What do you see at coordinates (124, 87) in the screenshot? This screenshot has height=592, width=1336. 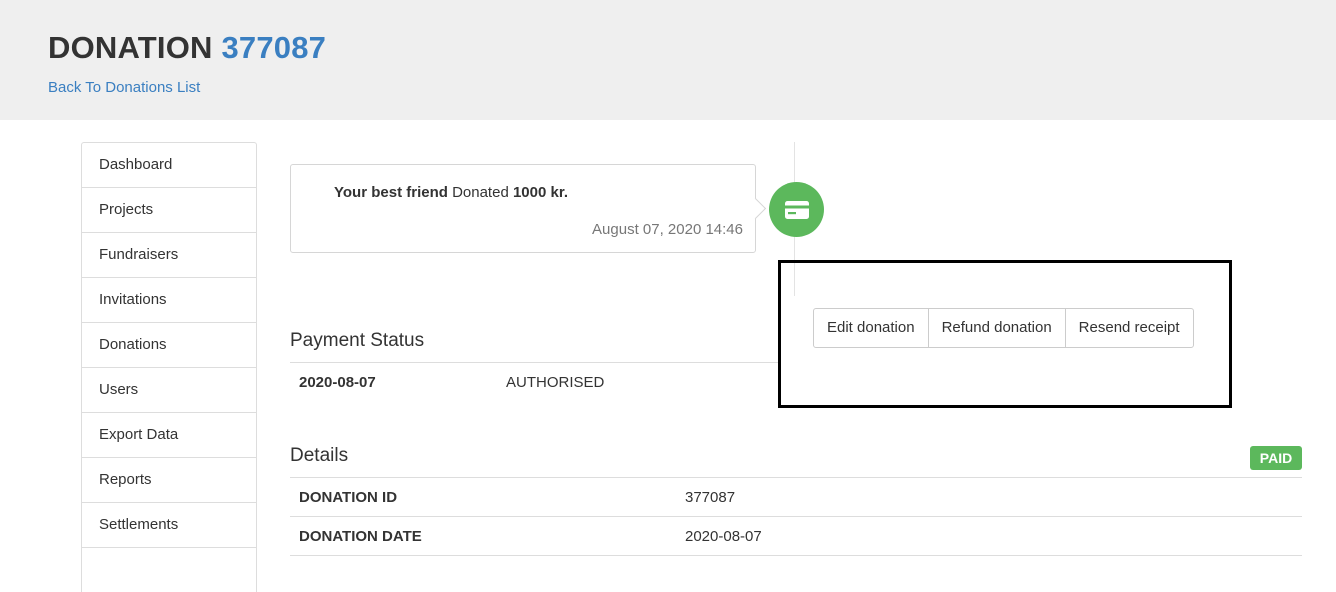 I see `back-to-donations-link: Back To Donations List` at bounding box center [124, 87].